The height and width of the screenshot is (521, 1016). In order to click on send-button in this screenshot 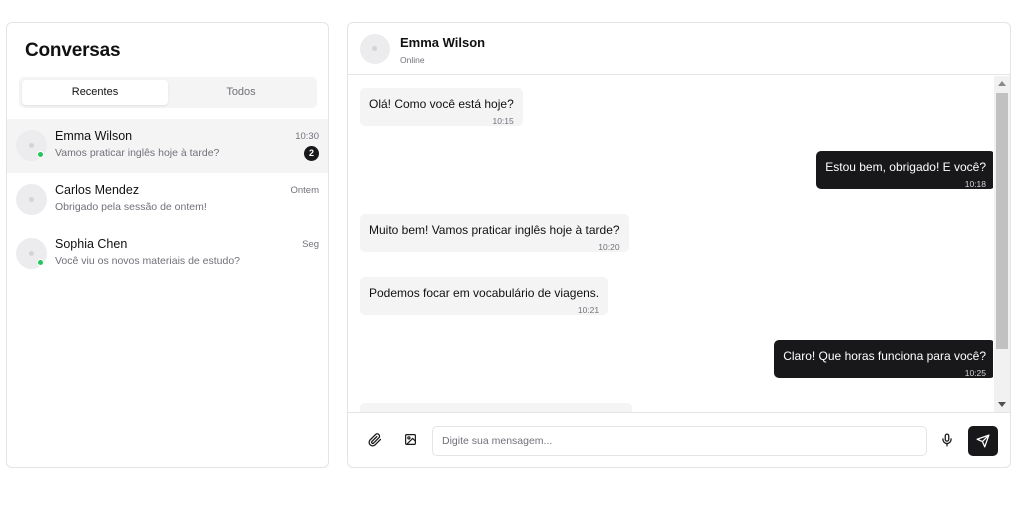, I will do `click(983, 441)`.